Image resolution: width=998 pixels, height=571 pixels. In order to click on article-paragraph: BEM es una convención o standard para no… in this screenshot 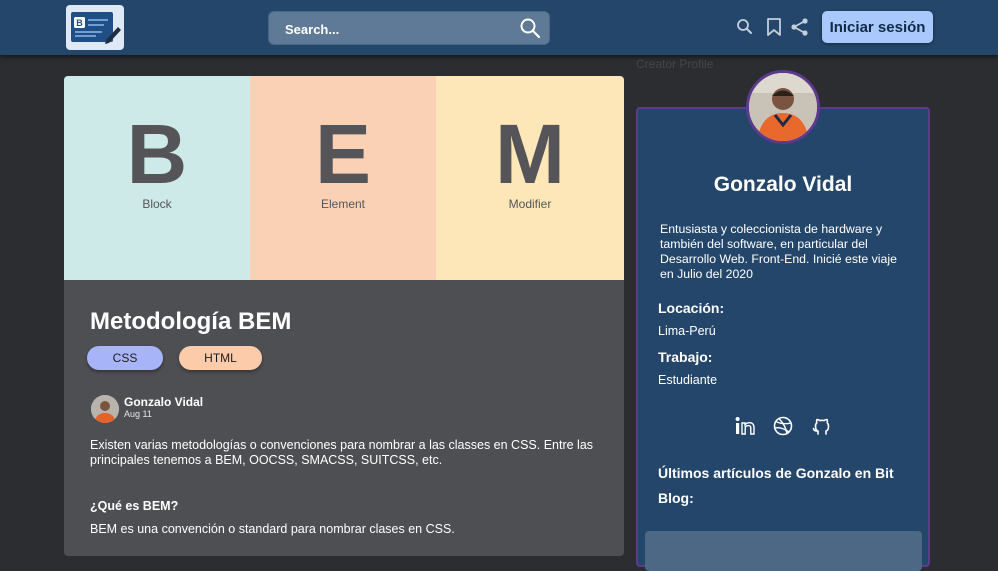, I will do `click(272, 529)`.